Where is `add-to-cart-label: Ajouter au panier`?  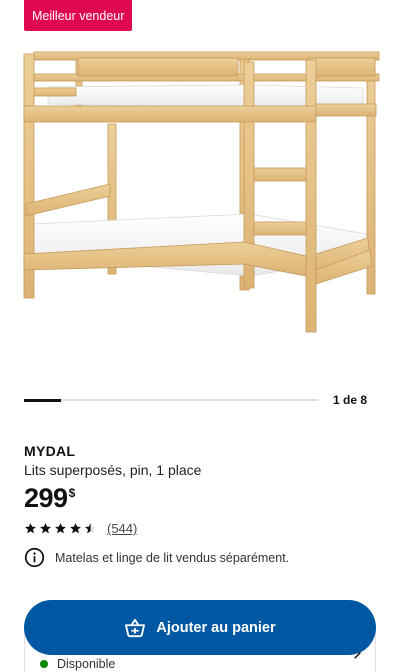 add-to-cart-label: Ajouter au panier is located at coordinates (216, 627).